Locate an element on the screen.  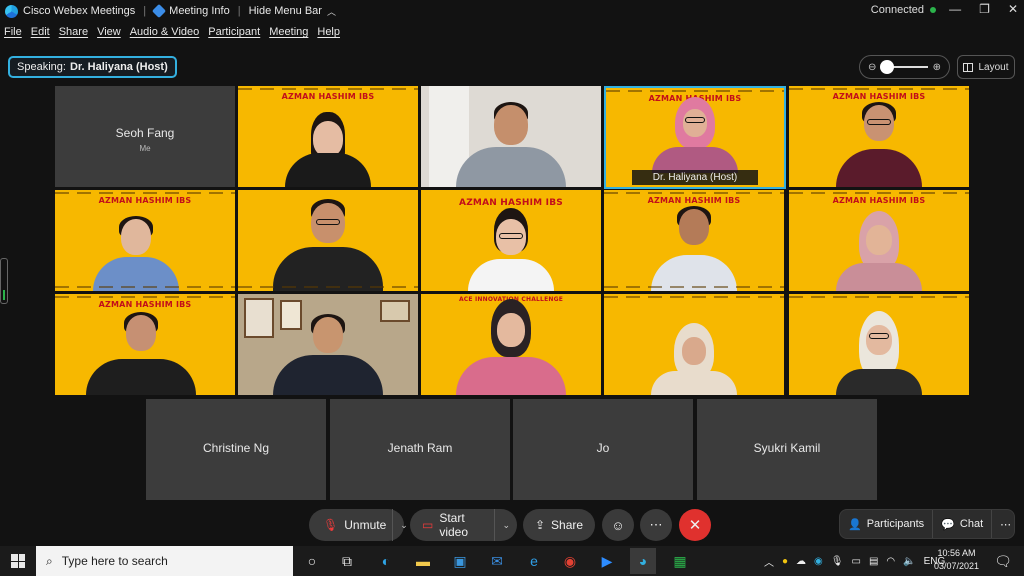
meeting-info-button: Meeting Info is located at coordinates (191, 11).